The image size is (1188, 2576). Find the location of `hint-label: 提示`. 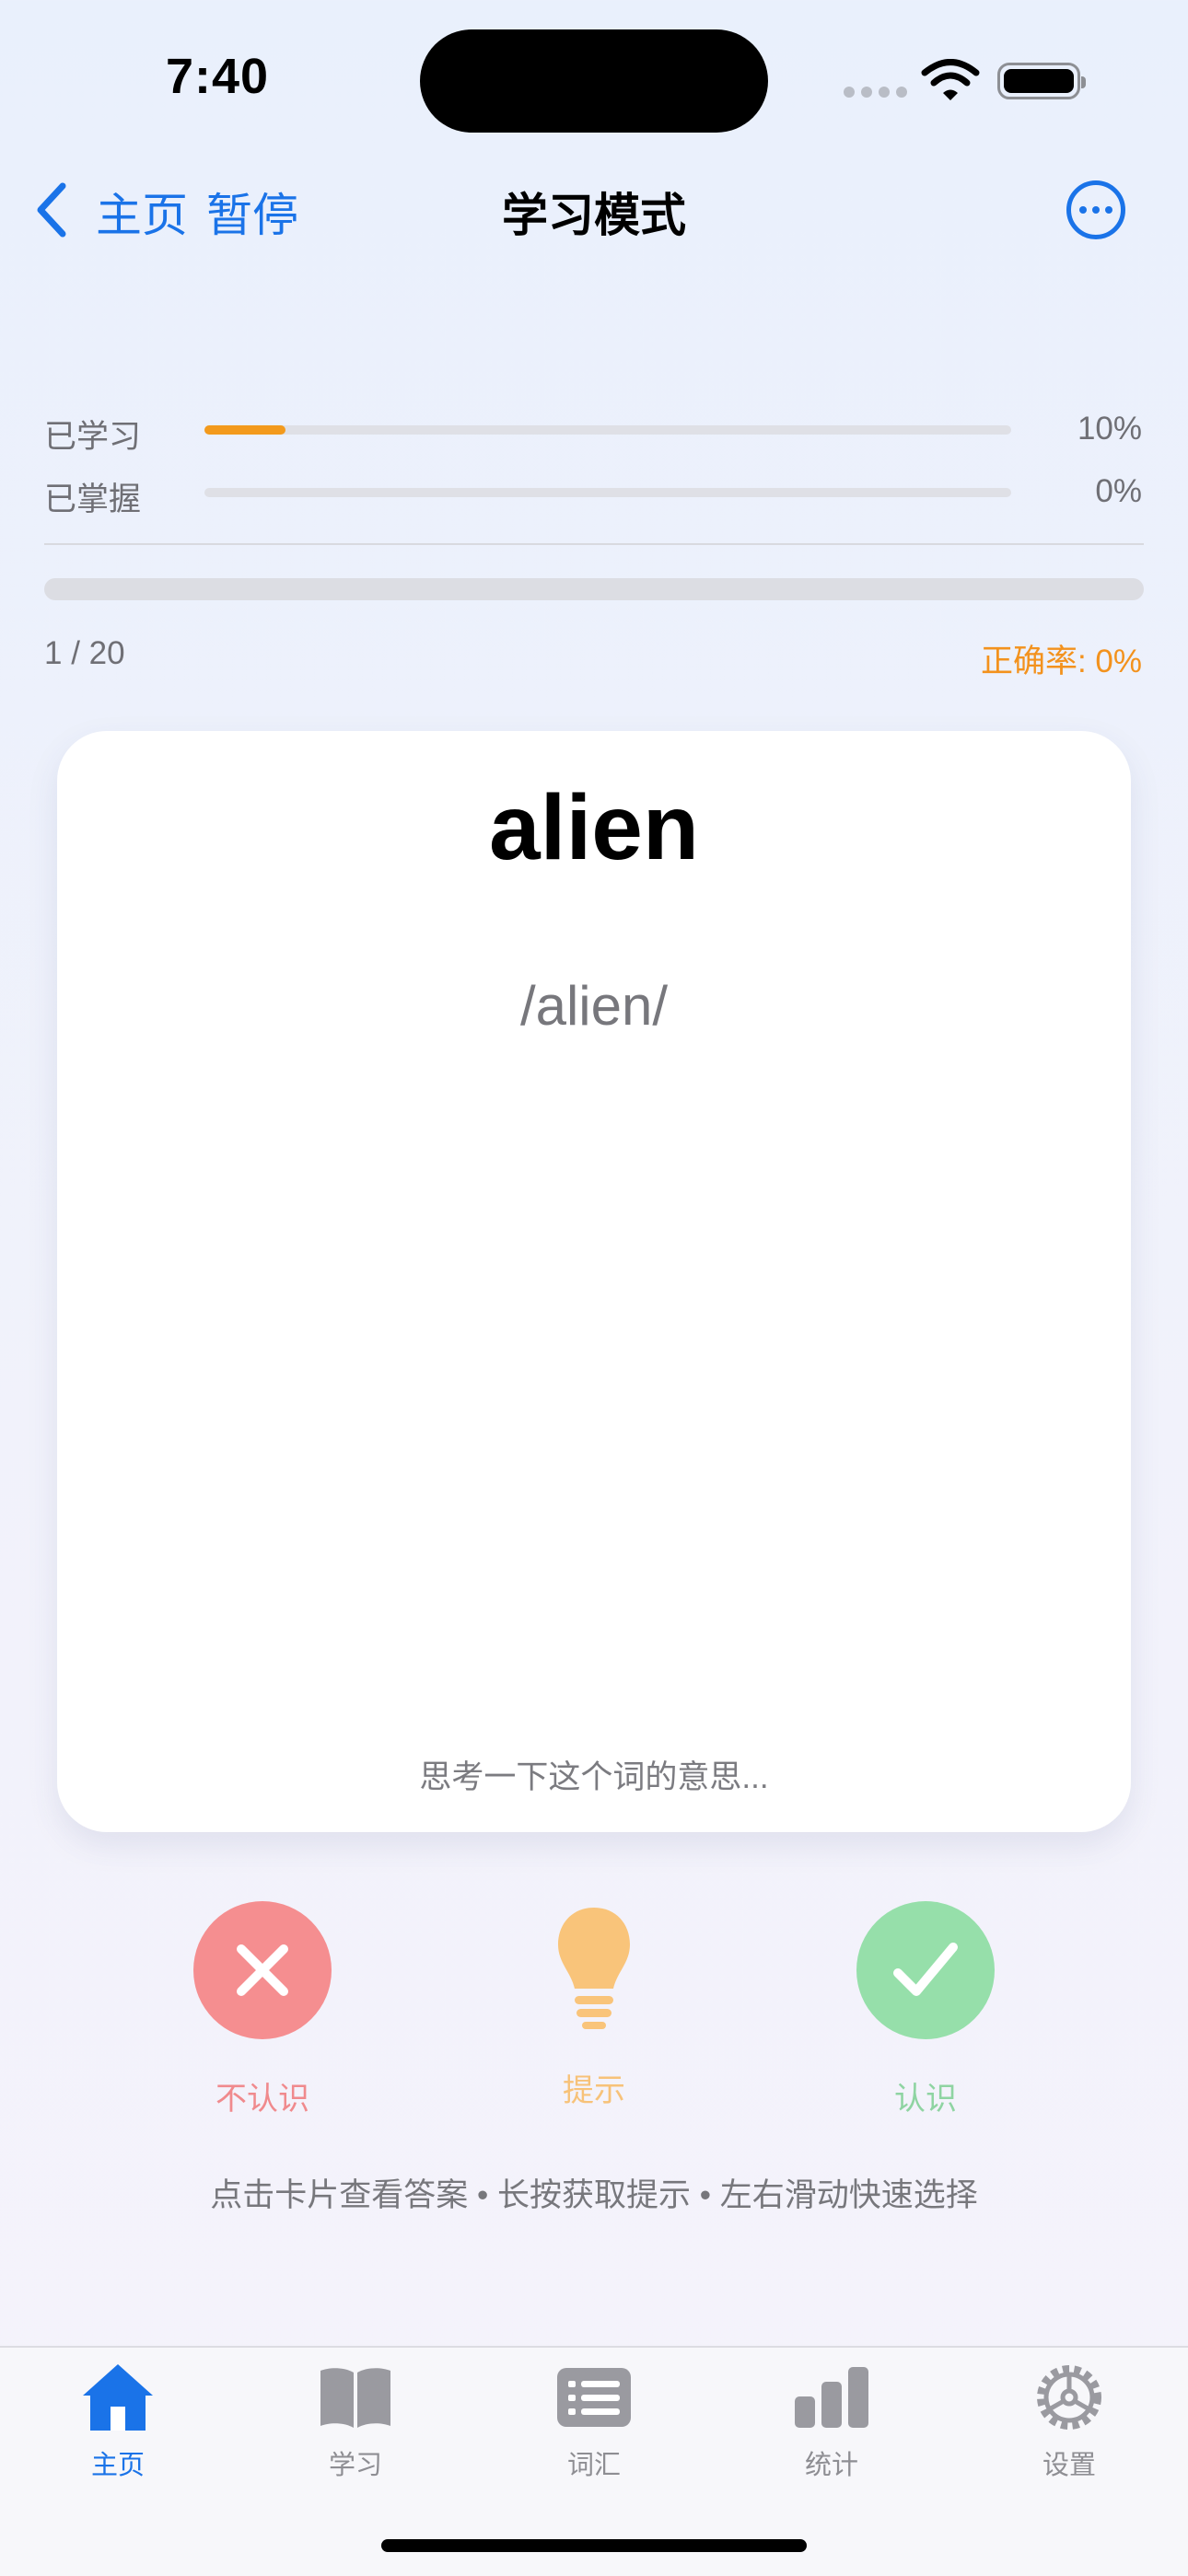

hint-label: 提示 is located at coordinates (594, 2090).